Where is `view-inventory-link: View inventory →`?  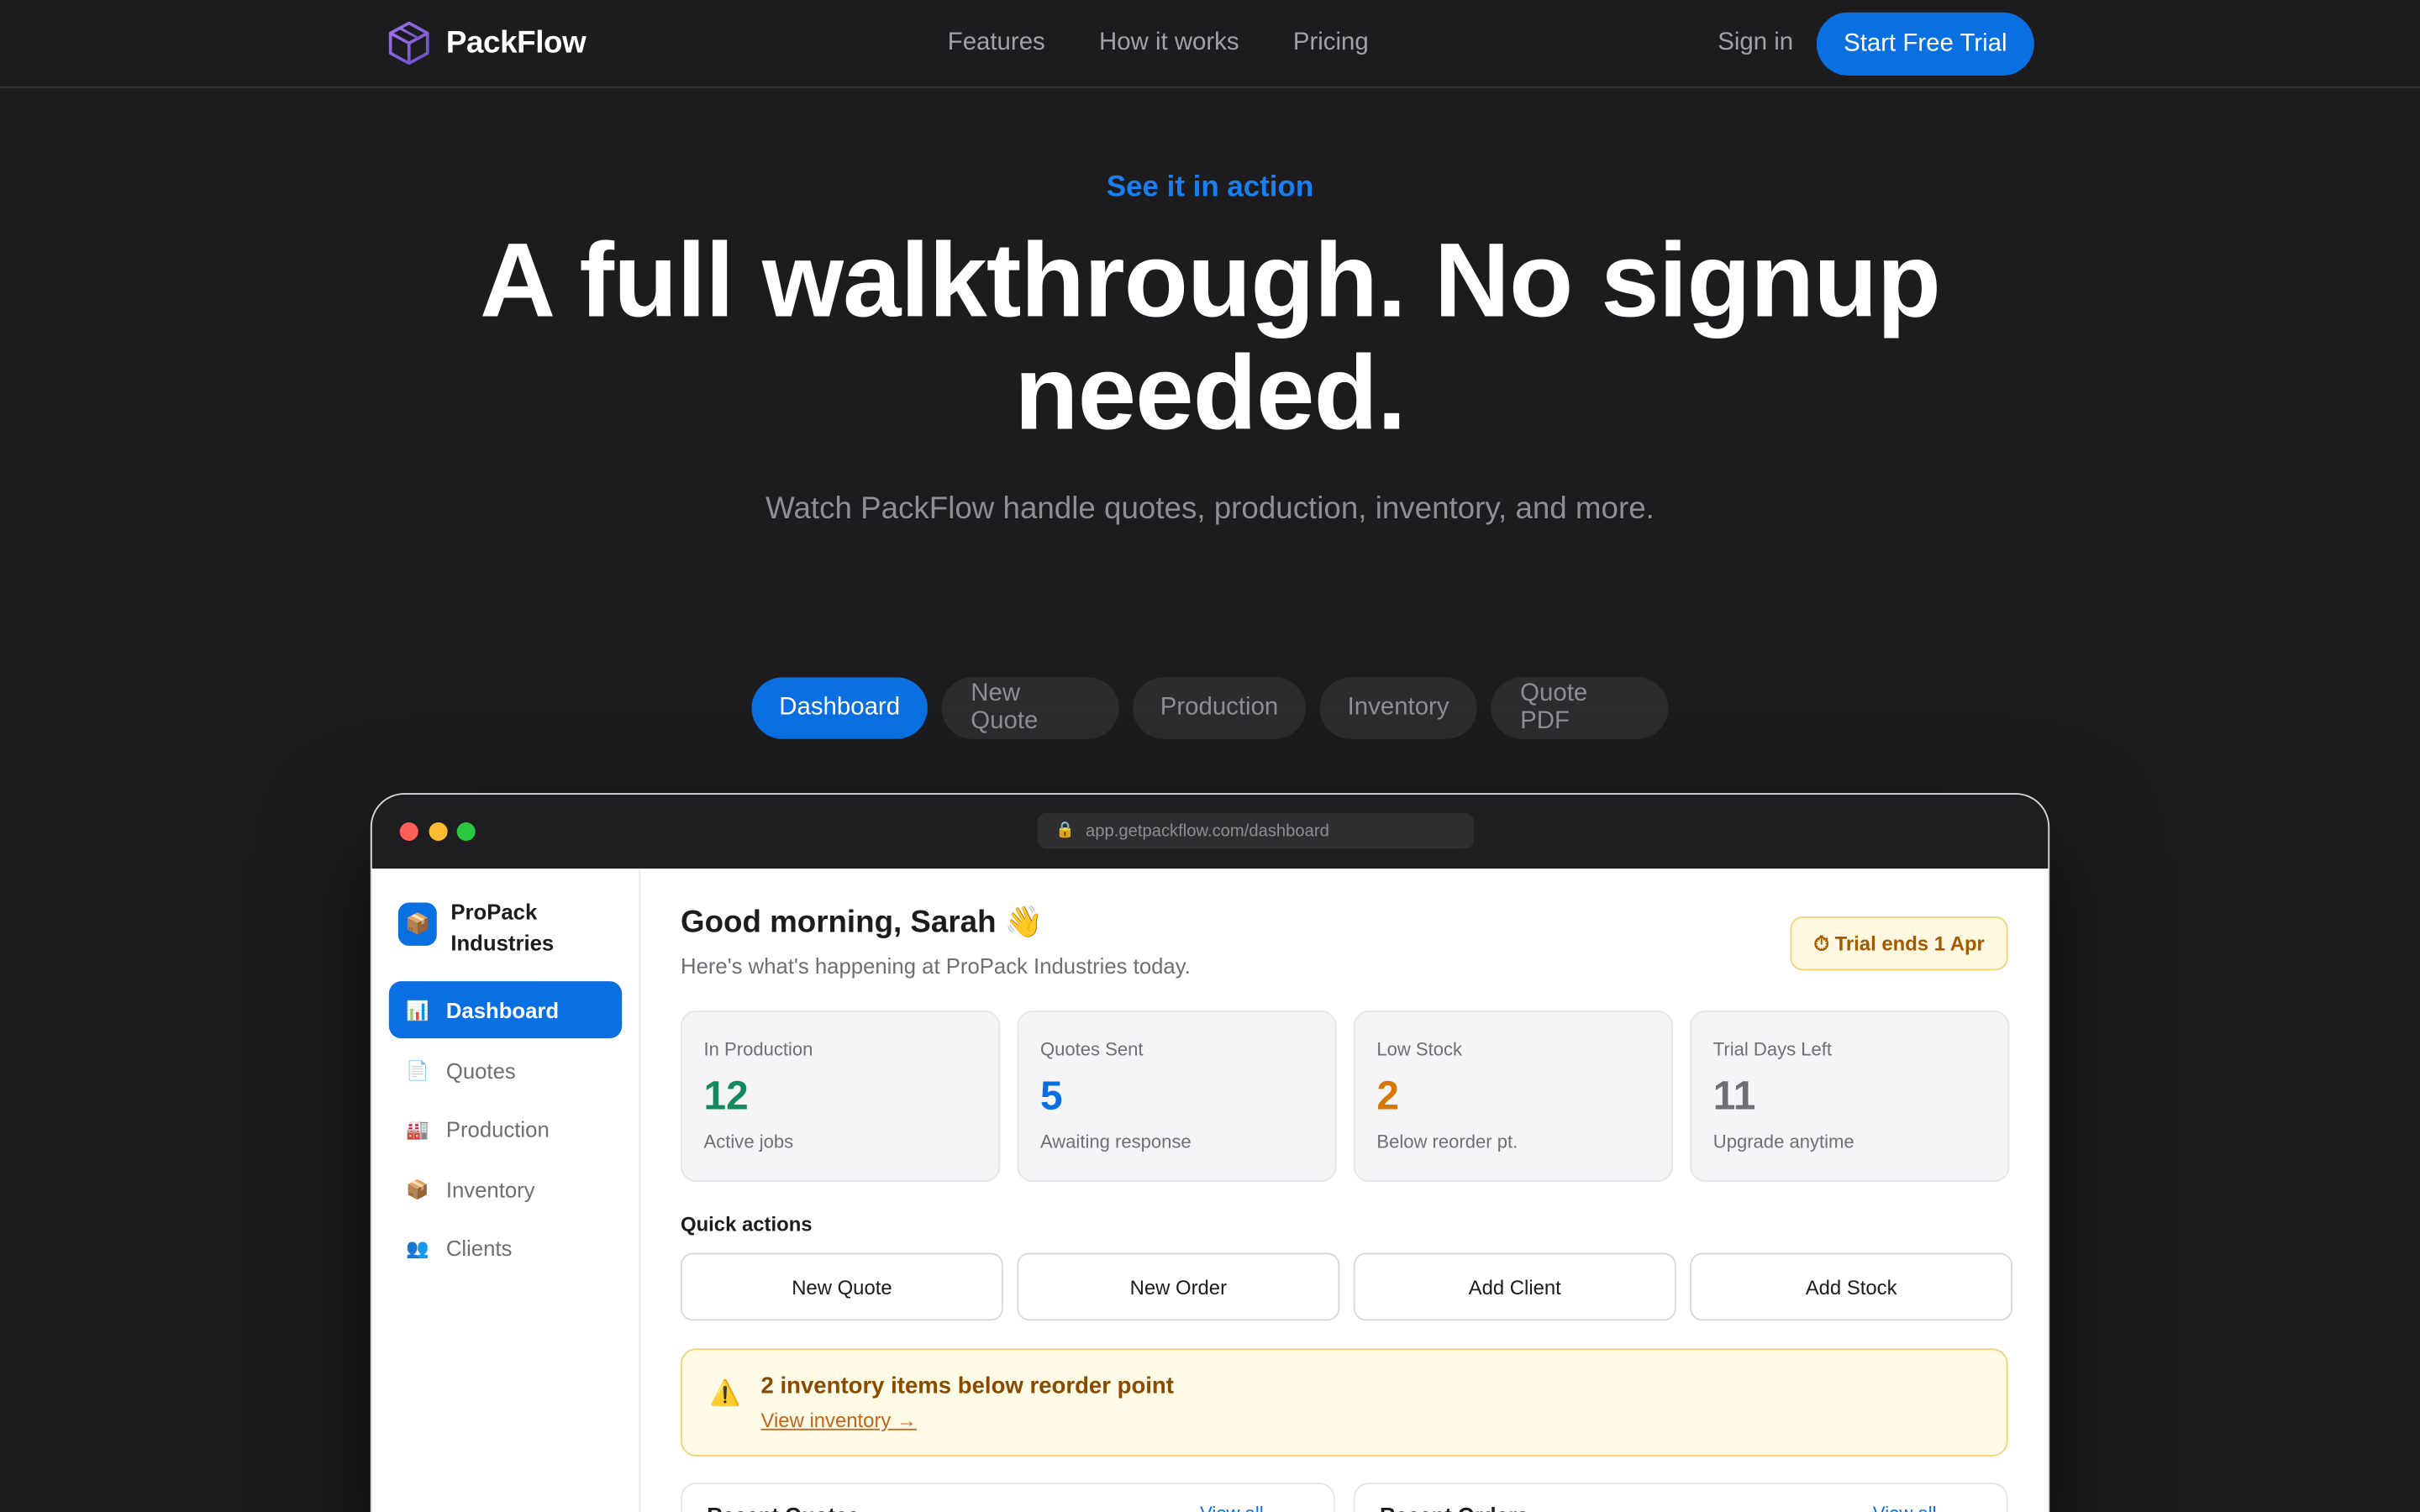
view-inventory-link: View inventory → is located at coordinates (839, 1420).